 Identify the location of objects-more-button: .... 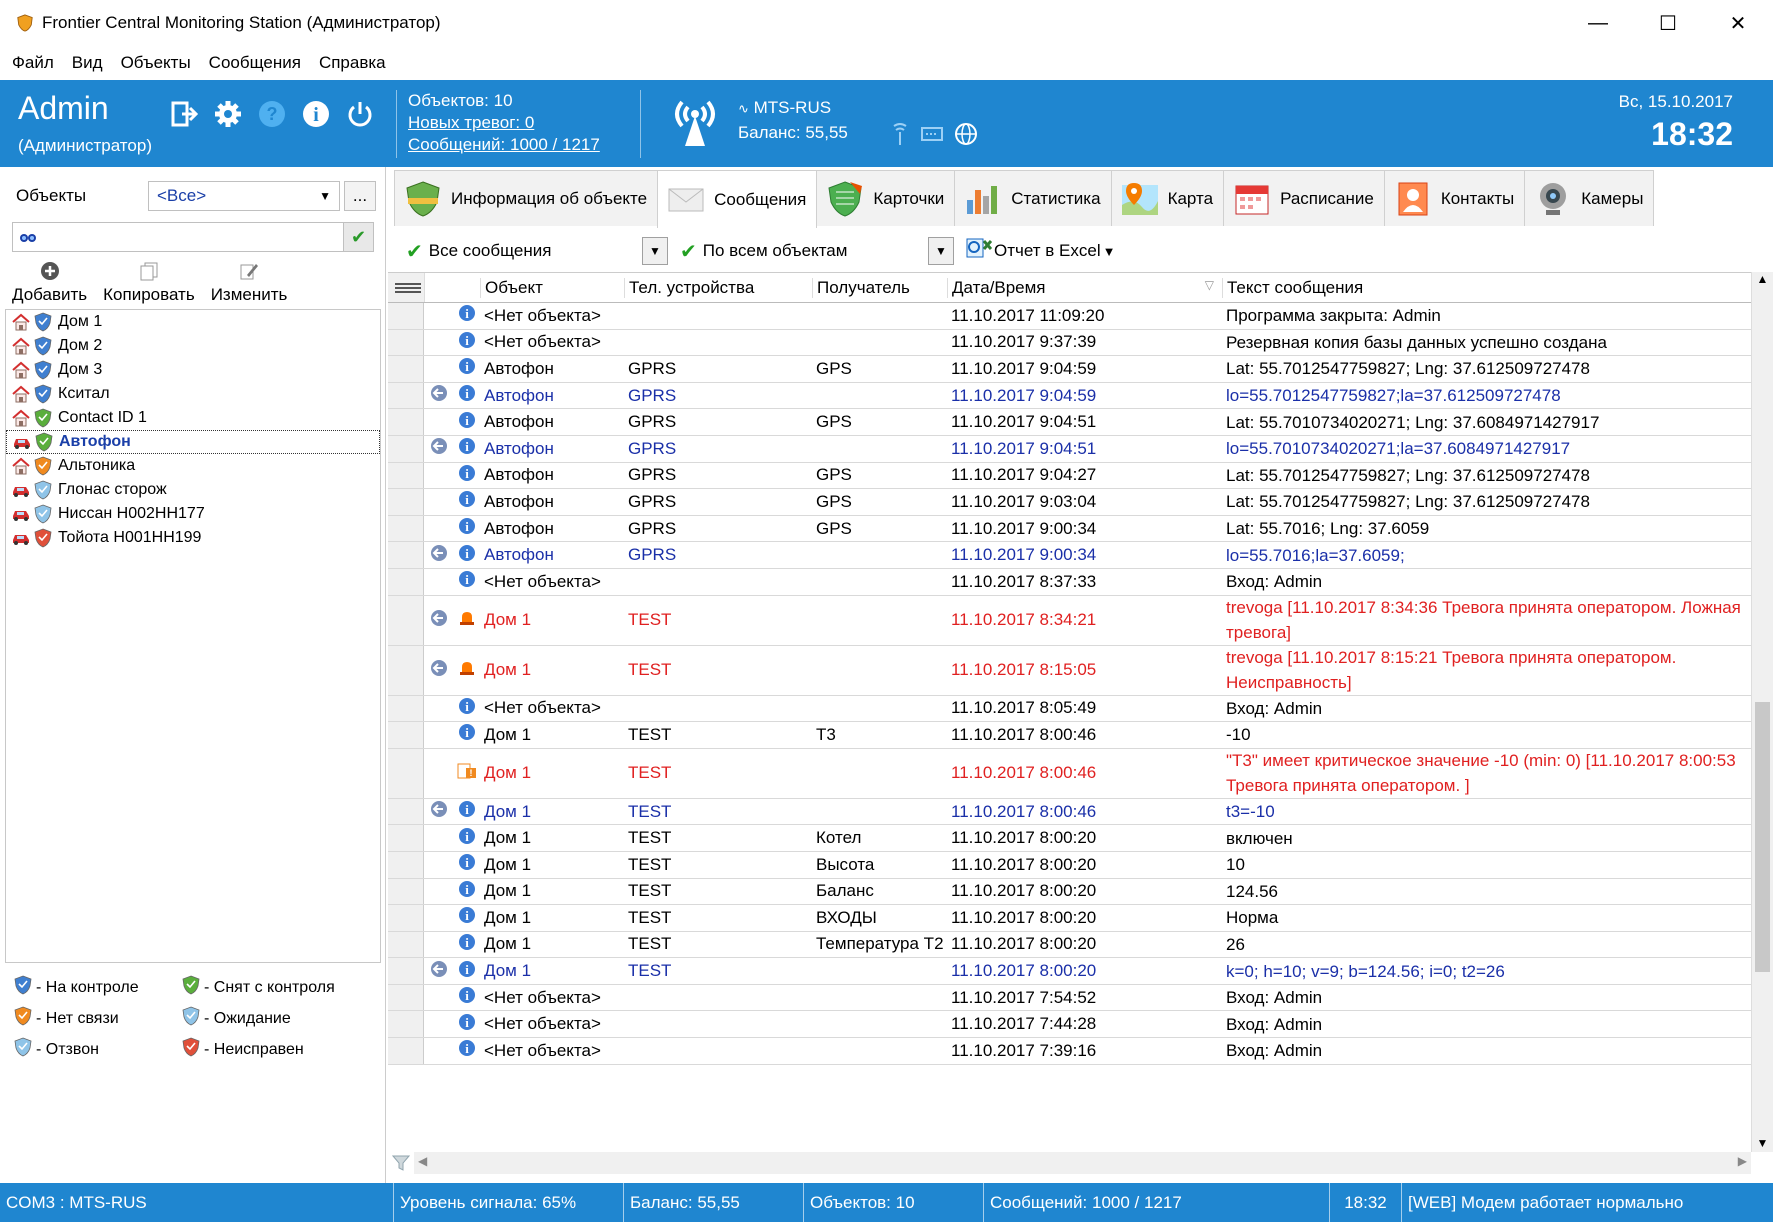
(360, 196).